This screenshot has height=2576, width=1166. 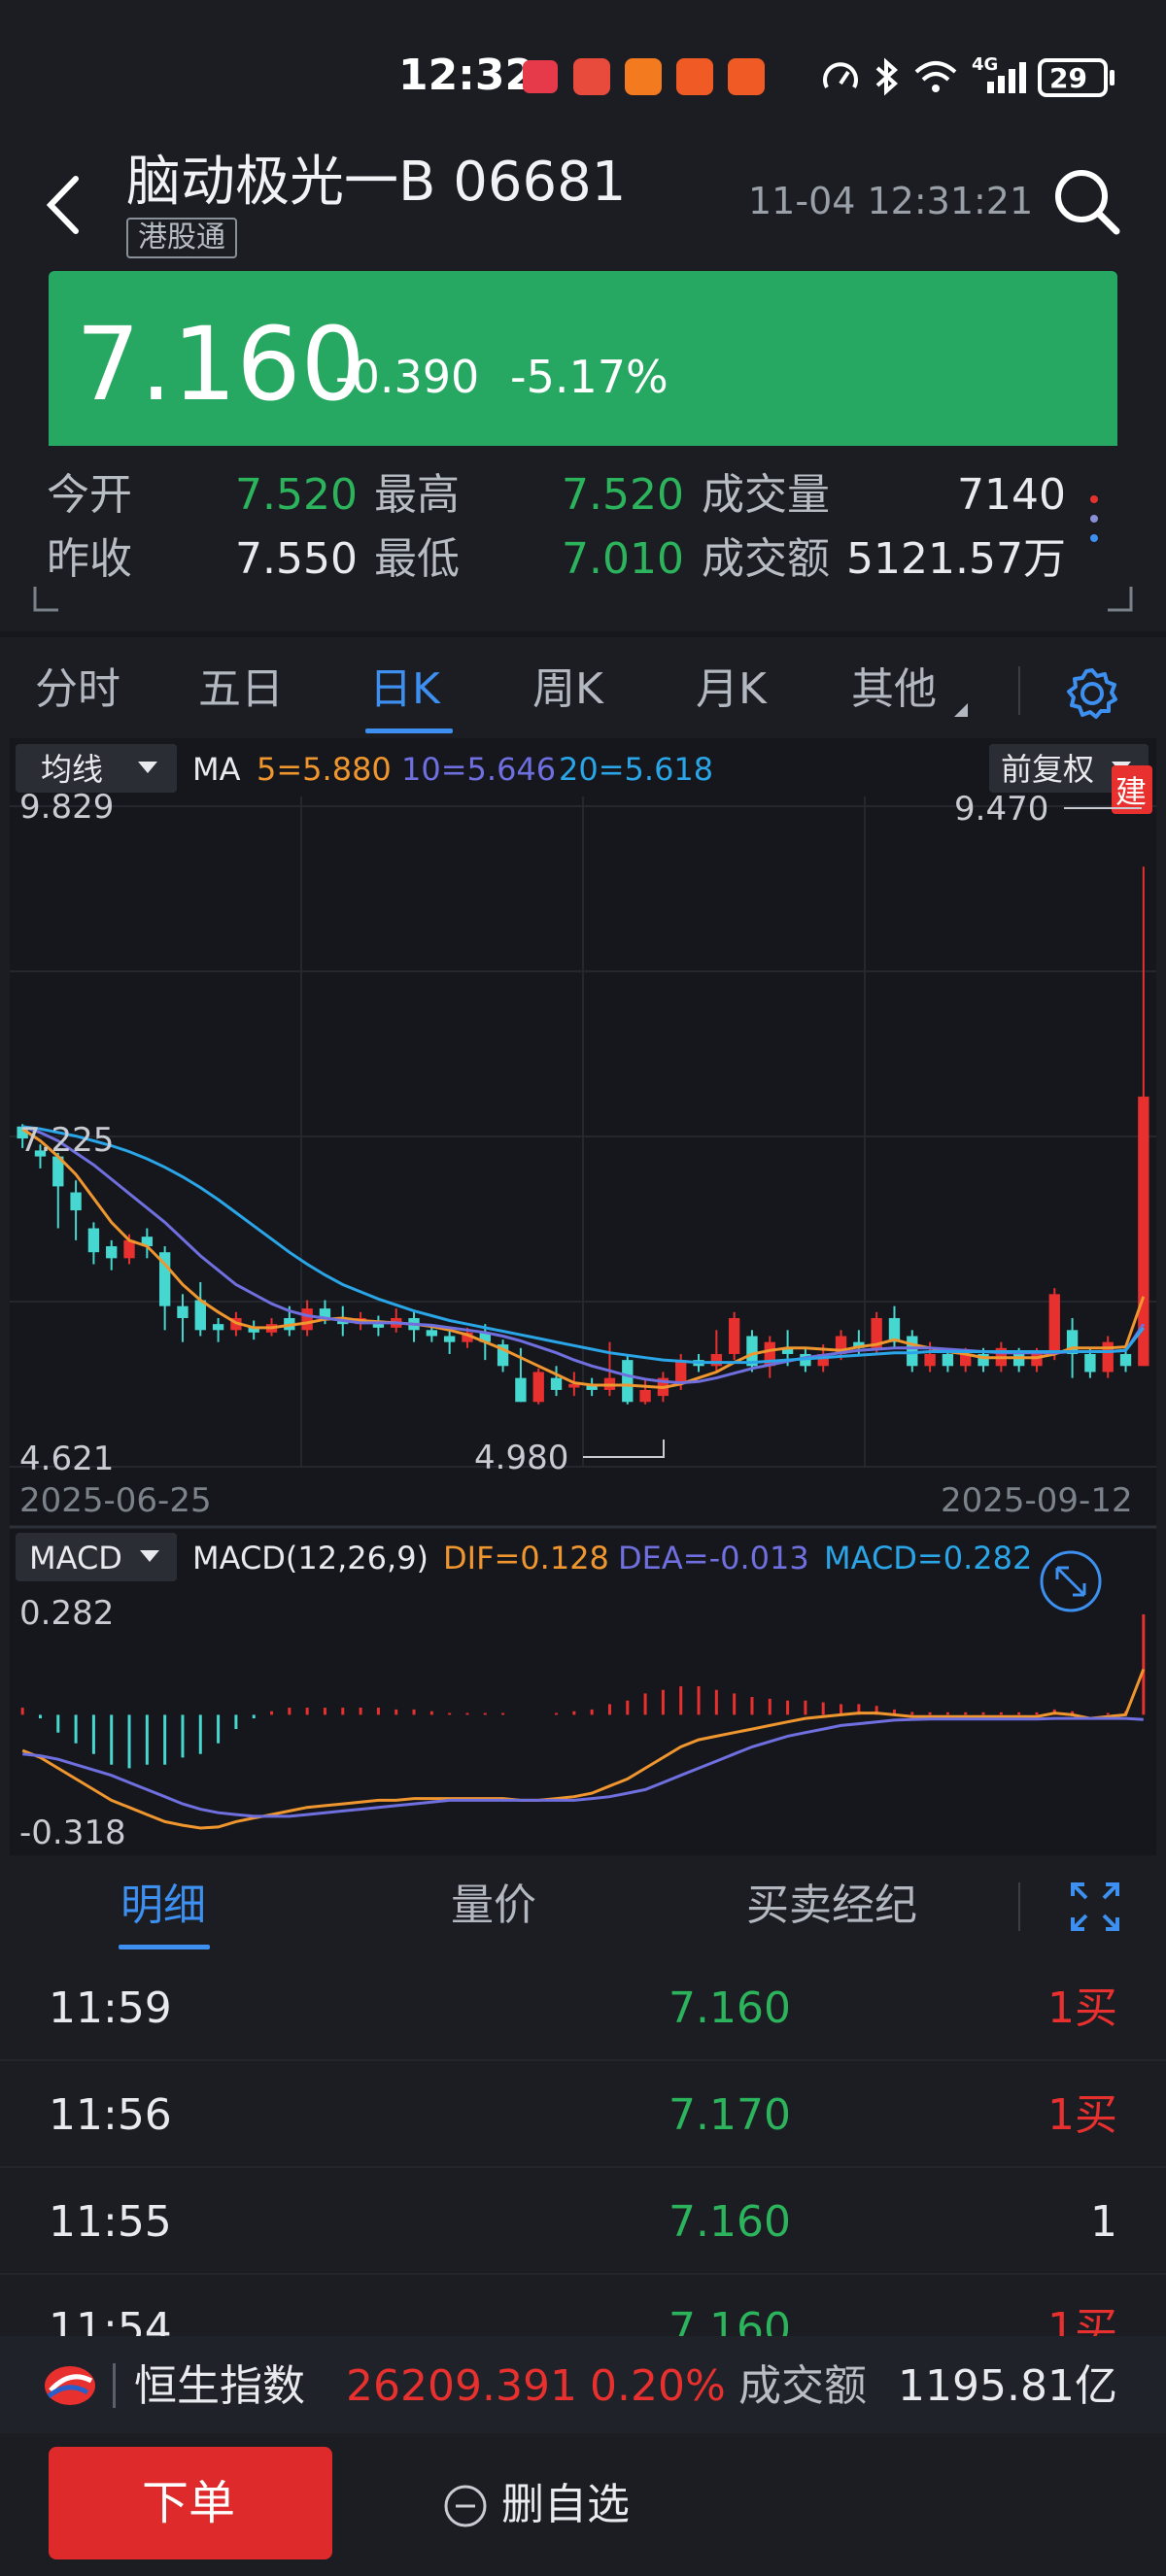 What do you see at coordinates (1095, 528) in the screenshot?
I see `more-dots-icon` at bounding box center [1095, 528].